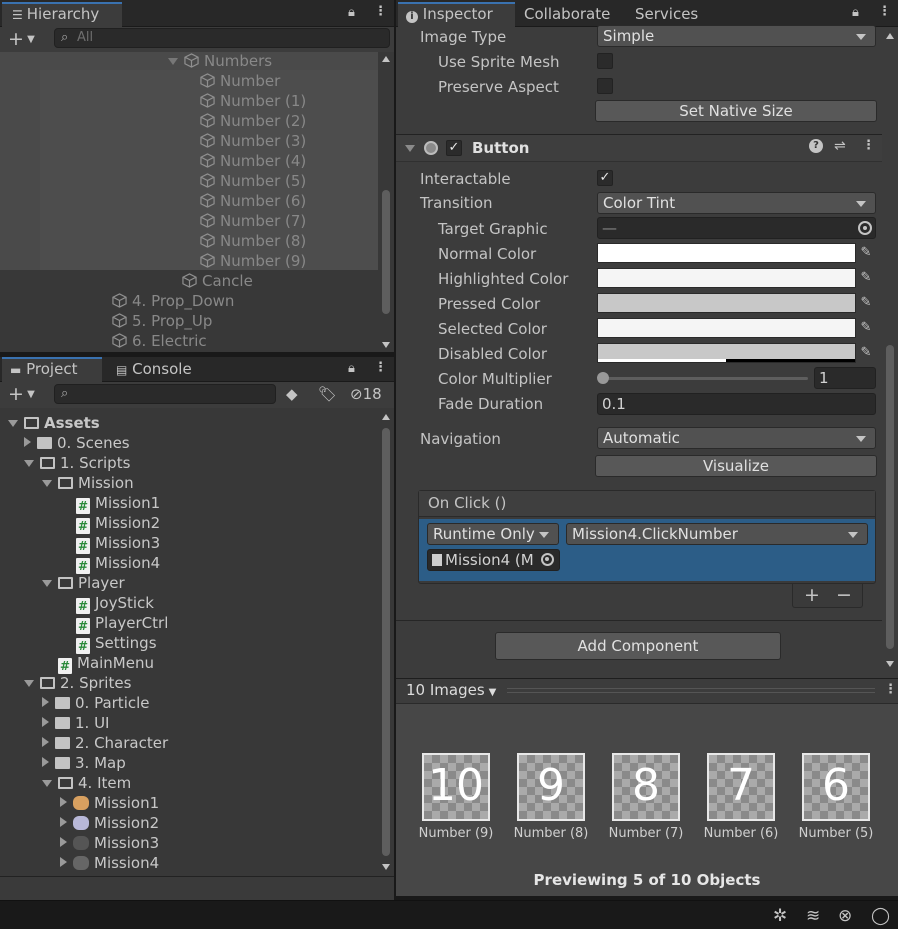 The image size is (898, 929). I want to click on target-graphic-field: —, so click(736, 228).